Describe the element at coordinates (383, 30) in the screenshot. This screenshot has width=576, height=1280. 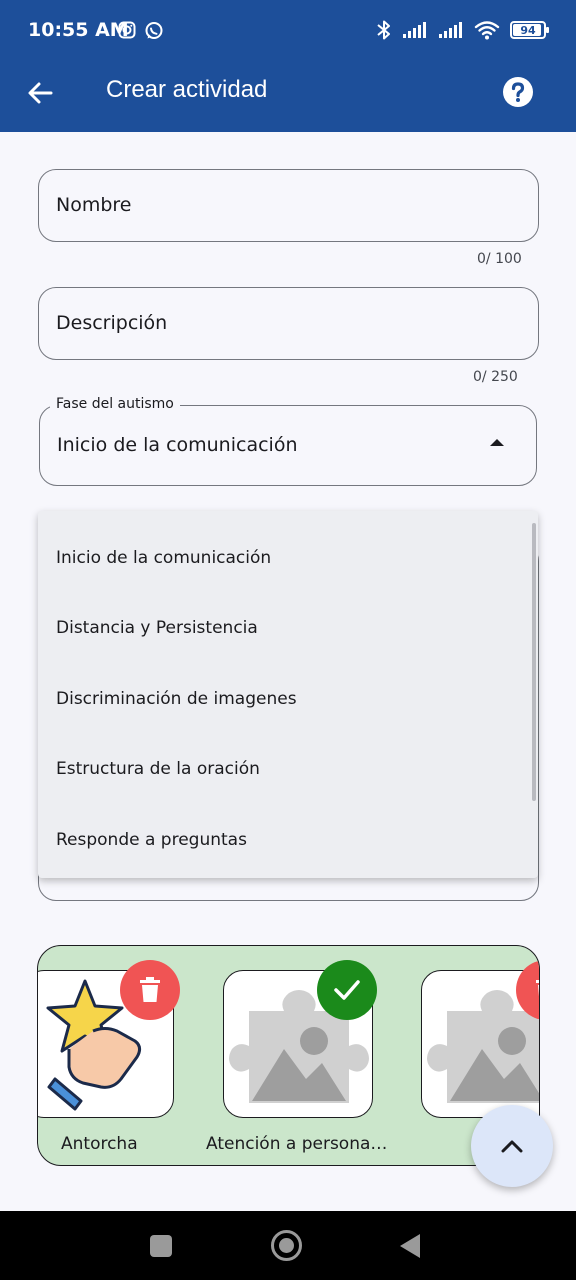
I see `bluetooth-icon` at that location.